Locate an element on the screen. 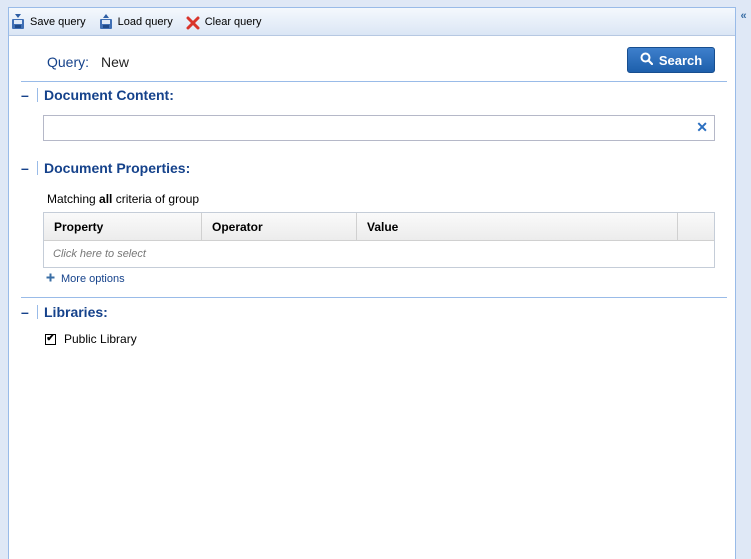 The height and width of the screenshot is (559, 751). query-row: Query: New is located at coordinates (88, 62).